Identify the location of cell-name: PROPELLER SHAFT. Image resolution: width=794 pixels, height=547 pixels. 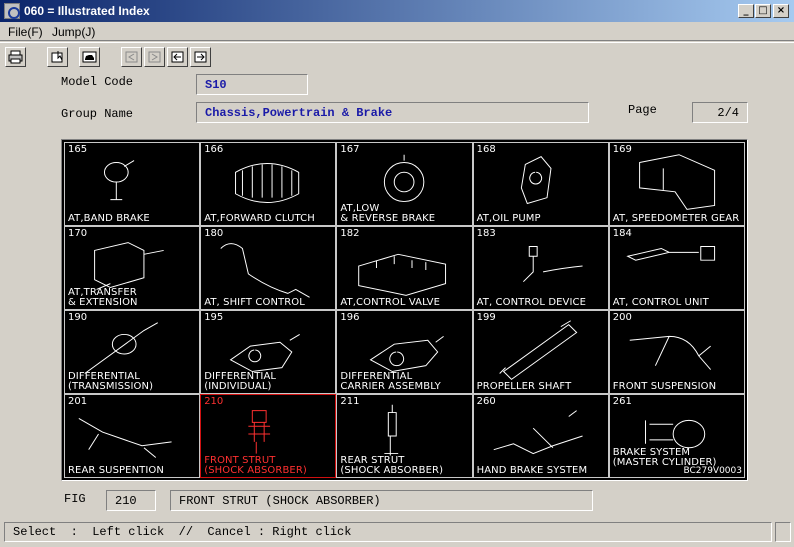
(524, 386).